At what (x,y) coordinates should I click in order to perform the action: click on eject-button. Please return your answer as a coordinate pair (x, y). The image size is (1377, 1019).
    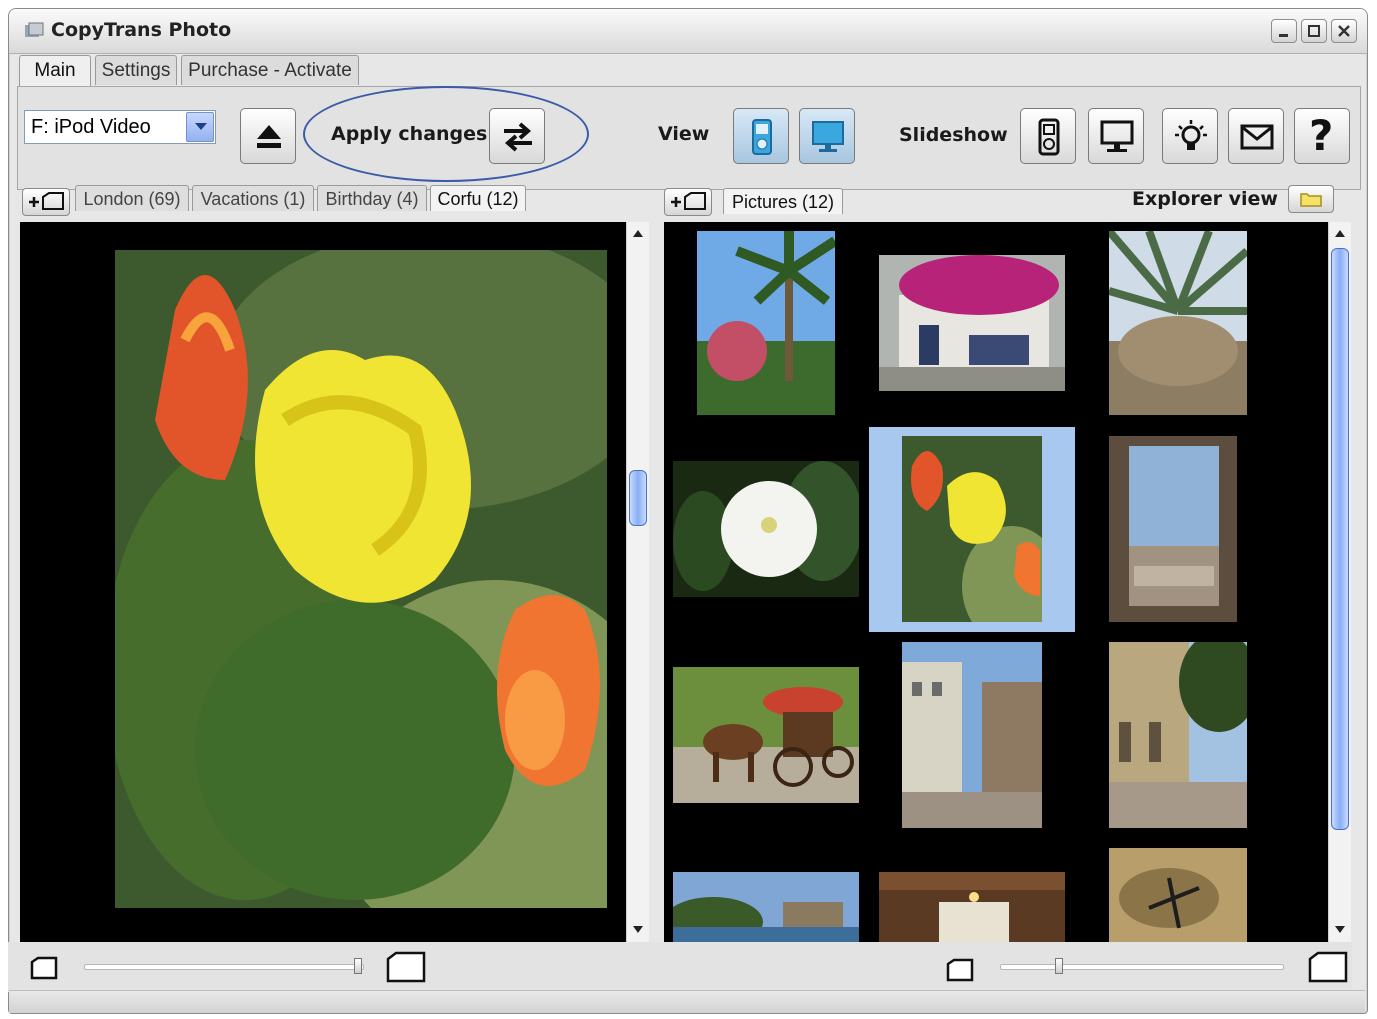
    Looking at the image, I should click on (268, 136).